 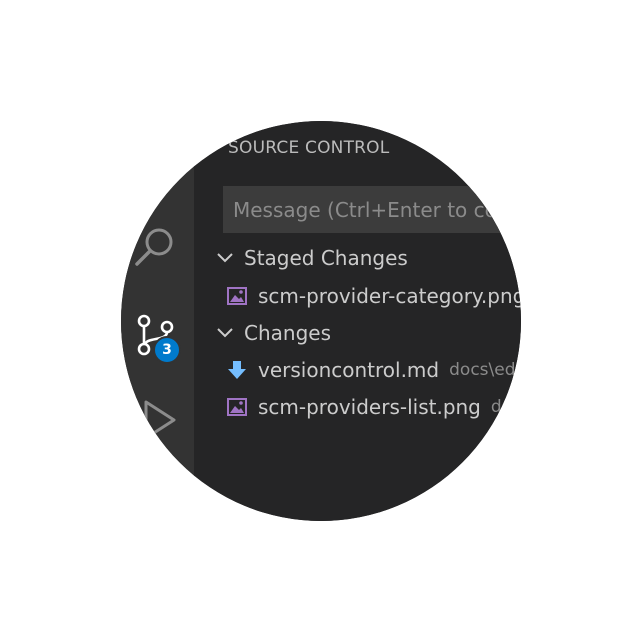 I want to click on group-label: Staged Changes, so click(x=326, y=258).